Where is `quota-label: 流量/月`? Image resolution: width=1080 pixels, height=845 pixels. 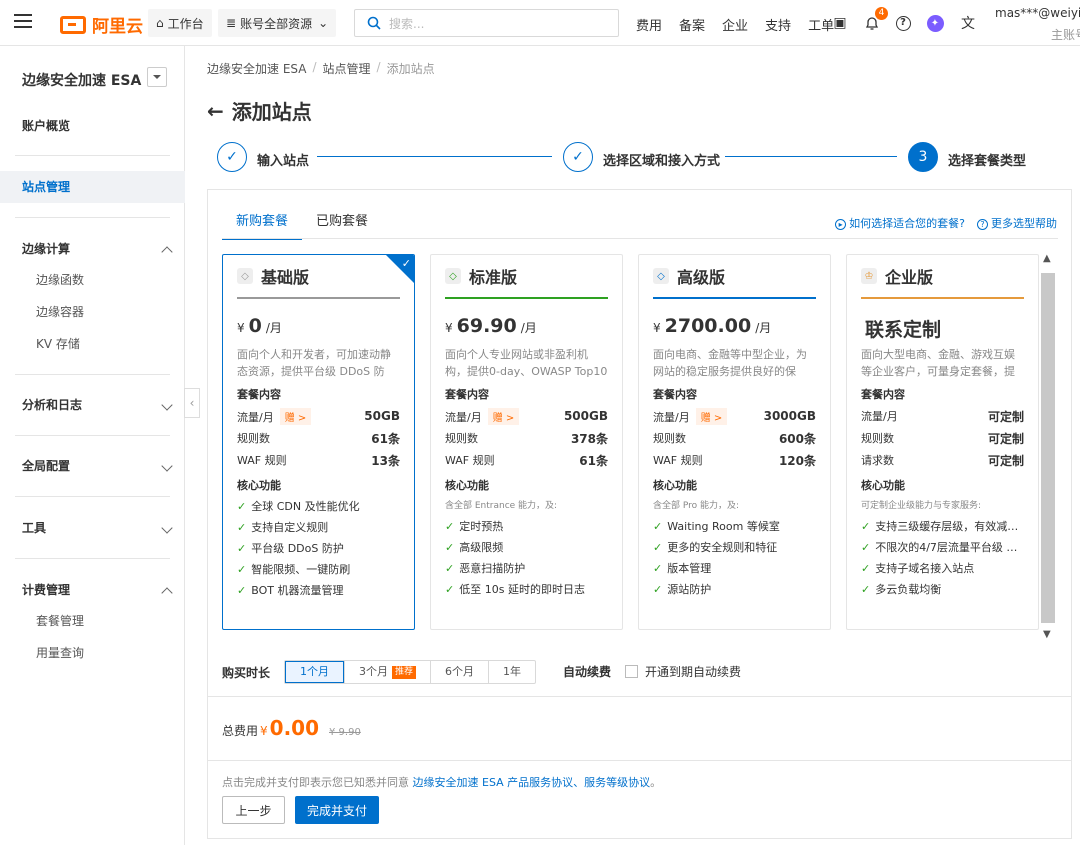
quota-label: 流量/月 is located at coordinates (463, 417).